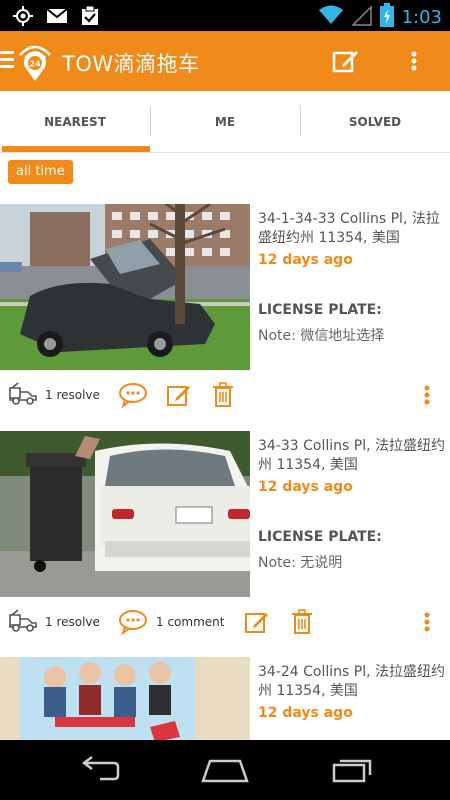 Image resolution: width=450 pixels, height=800 pixels. I want to click on drawer-menu-icon, so click(7, 61).